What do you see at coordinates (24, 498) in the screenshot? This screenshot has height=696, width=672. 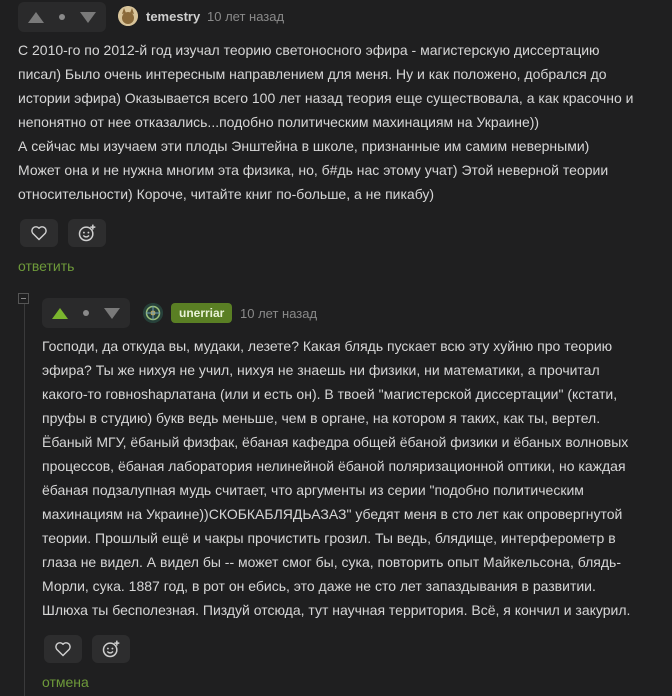 I see `thread-line` at bounding box center [24, 498].